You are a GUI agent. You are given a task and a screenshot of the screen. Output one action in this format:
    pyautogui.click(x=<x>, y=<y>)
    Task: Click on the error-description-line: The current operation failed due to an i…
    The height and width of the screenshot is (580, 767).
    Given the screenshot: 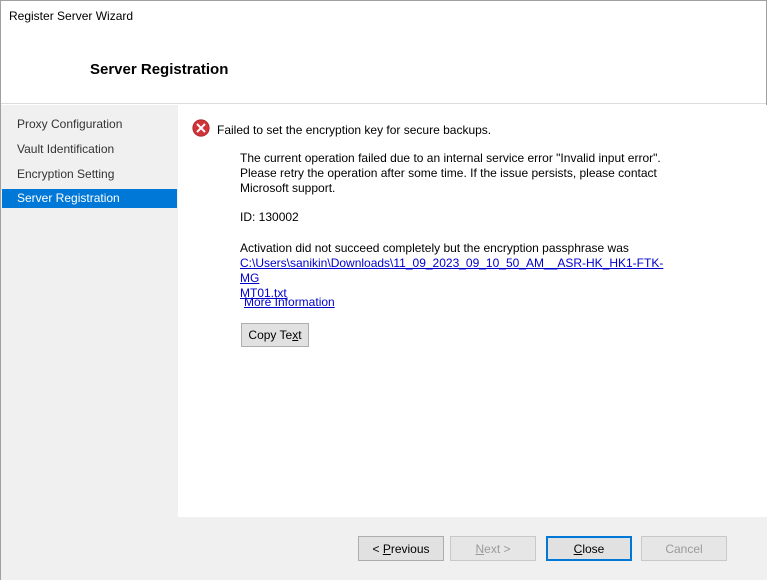 What is the action you would take?
    pyautogui.click(x=450, y=158)
    